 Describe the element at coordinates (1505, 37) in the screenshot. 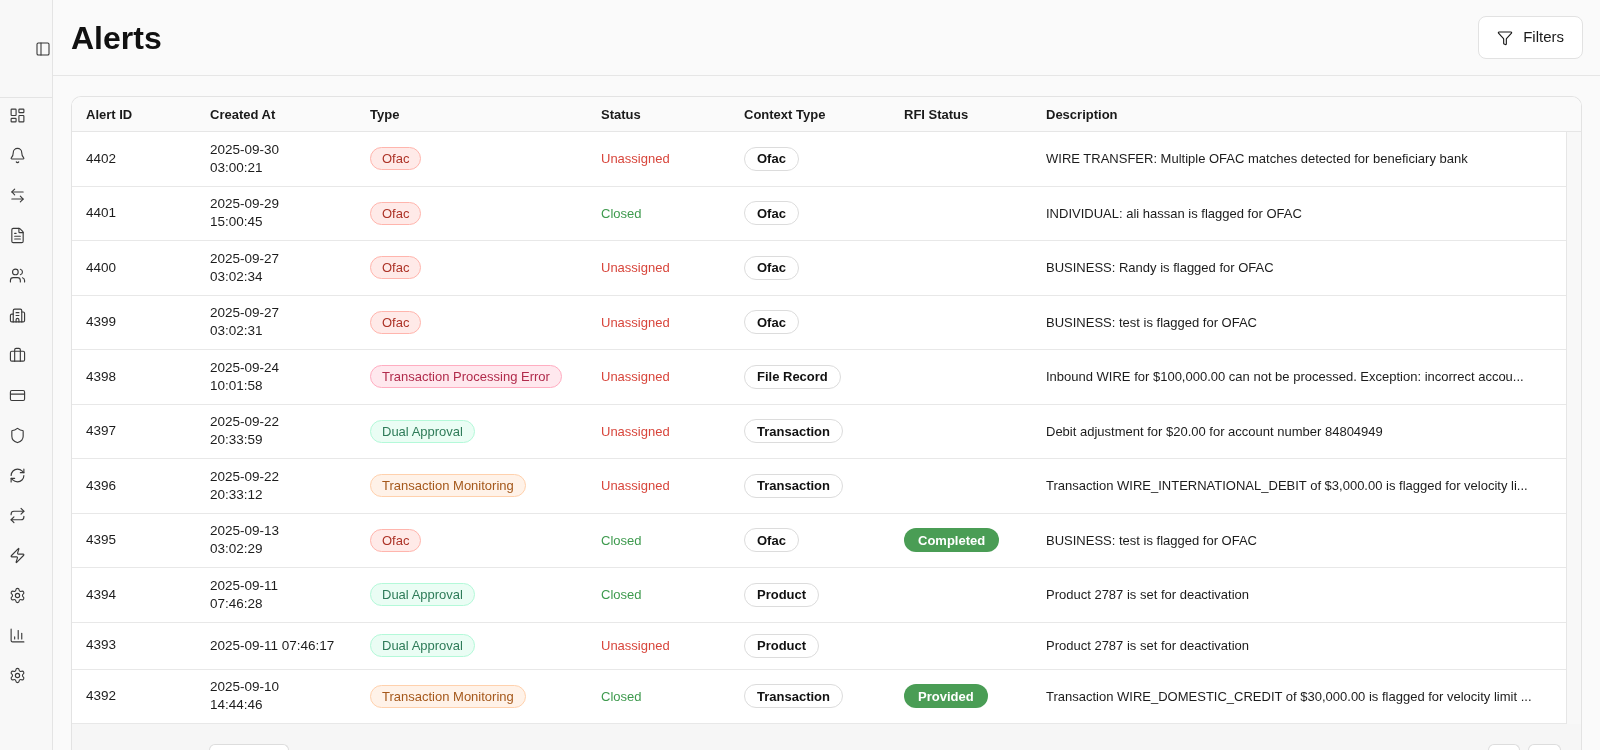

I see `filter-icon` at that location.